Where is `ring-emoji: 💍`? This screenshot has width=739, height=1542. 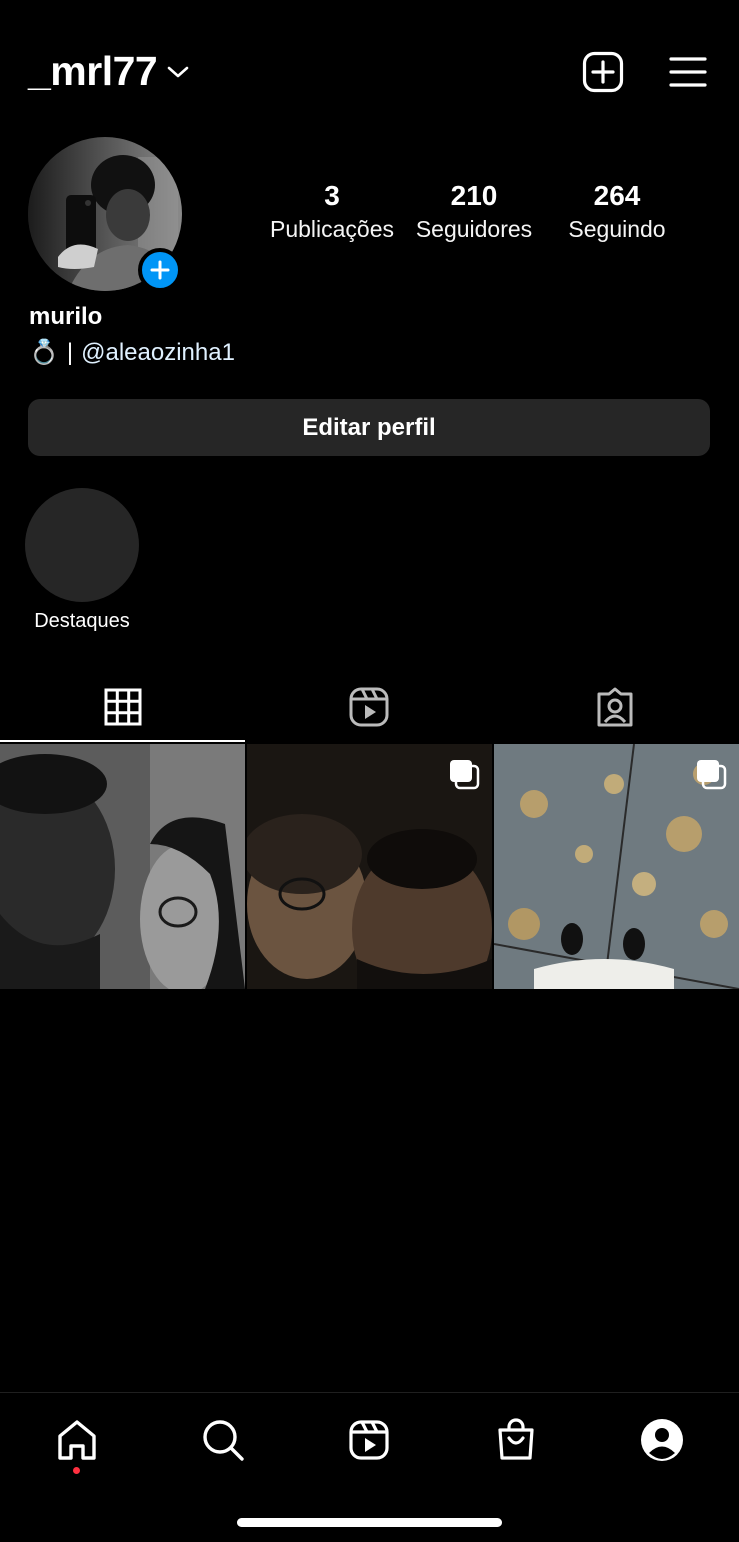 ring-emoji: 💍 is located at coordinates (44, 352).